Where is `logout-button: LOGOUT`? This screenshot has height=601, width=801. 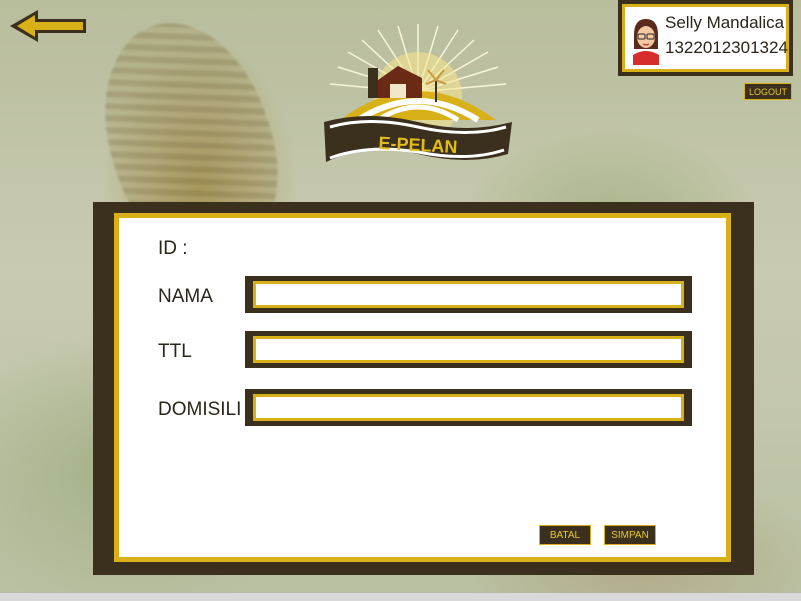 logout-button: LOGOUT is located at coordinates (768, 91).